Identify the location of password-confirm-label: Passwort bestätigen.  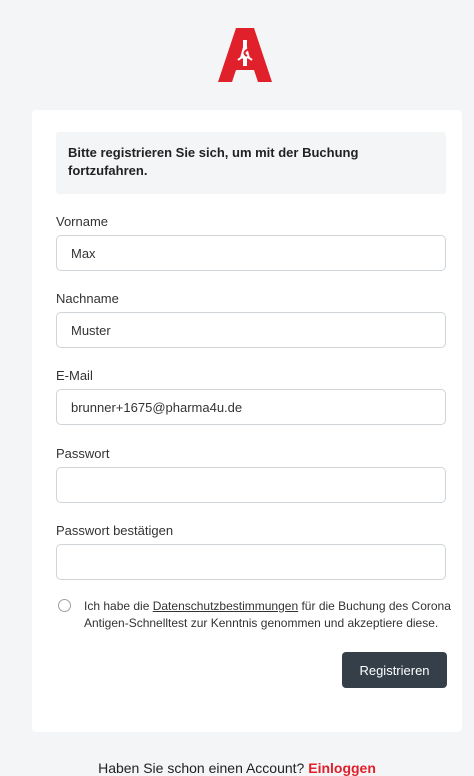
(115, 530).